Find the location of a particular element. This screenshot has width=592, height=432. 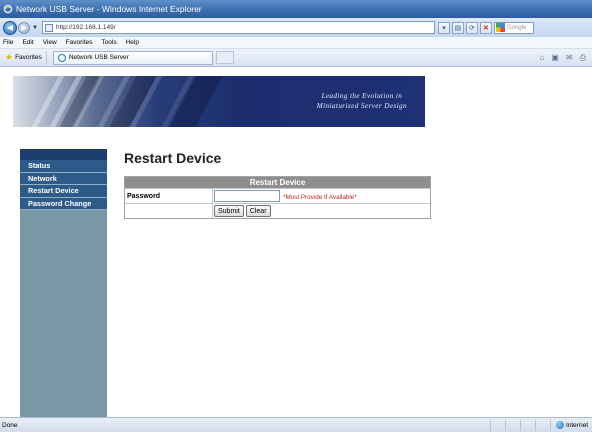

new-tab-button is located at coordinates (224, 57).